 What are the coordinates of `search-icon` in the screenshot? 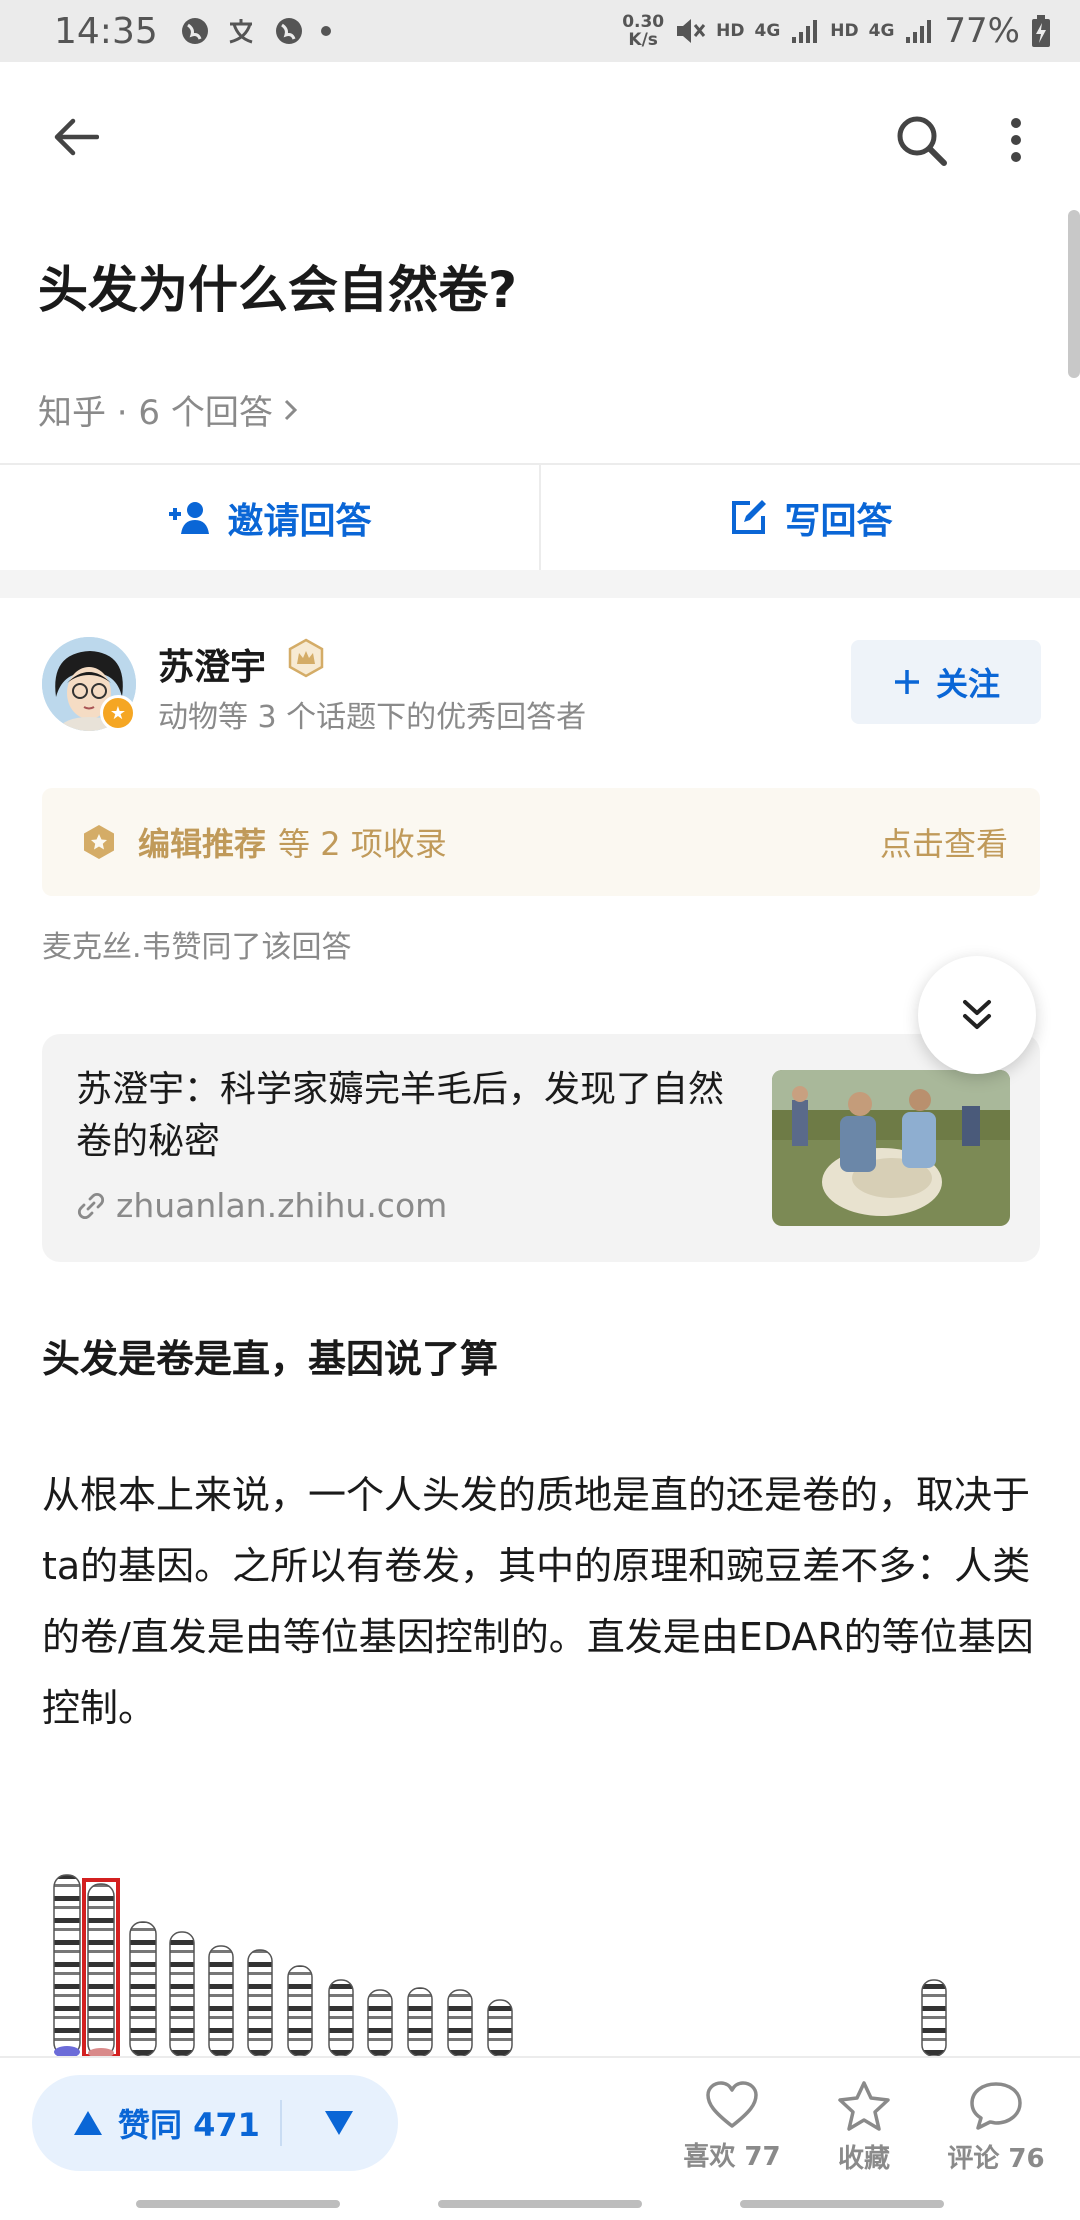 It's located at (922, 141).